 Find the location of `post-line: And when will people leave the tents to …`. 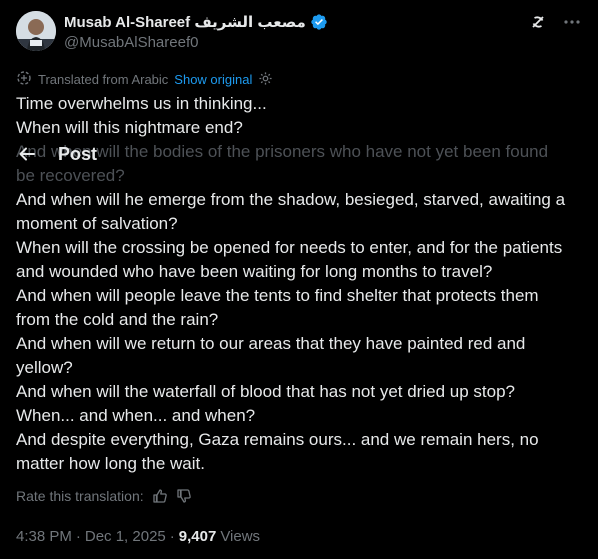

post-line: And when will people leave the tents to … is located at coordinates (277, 295).